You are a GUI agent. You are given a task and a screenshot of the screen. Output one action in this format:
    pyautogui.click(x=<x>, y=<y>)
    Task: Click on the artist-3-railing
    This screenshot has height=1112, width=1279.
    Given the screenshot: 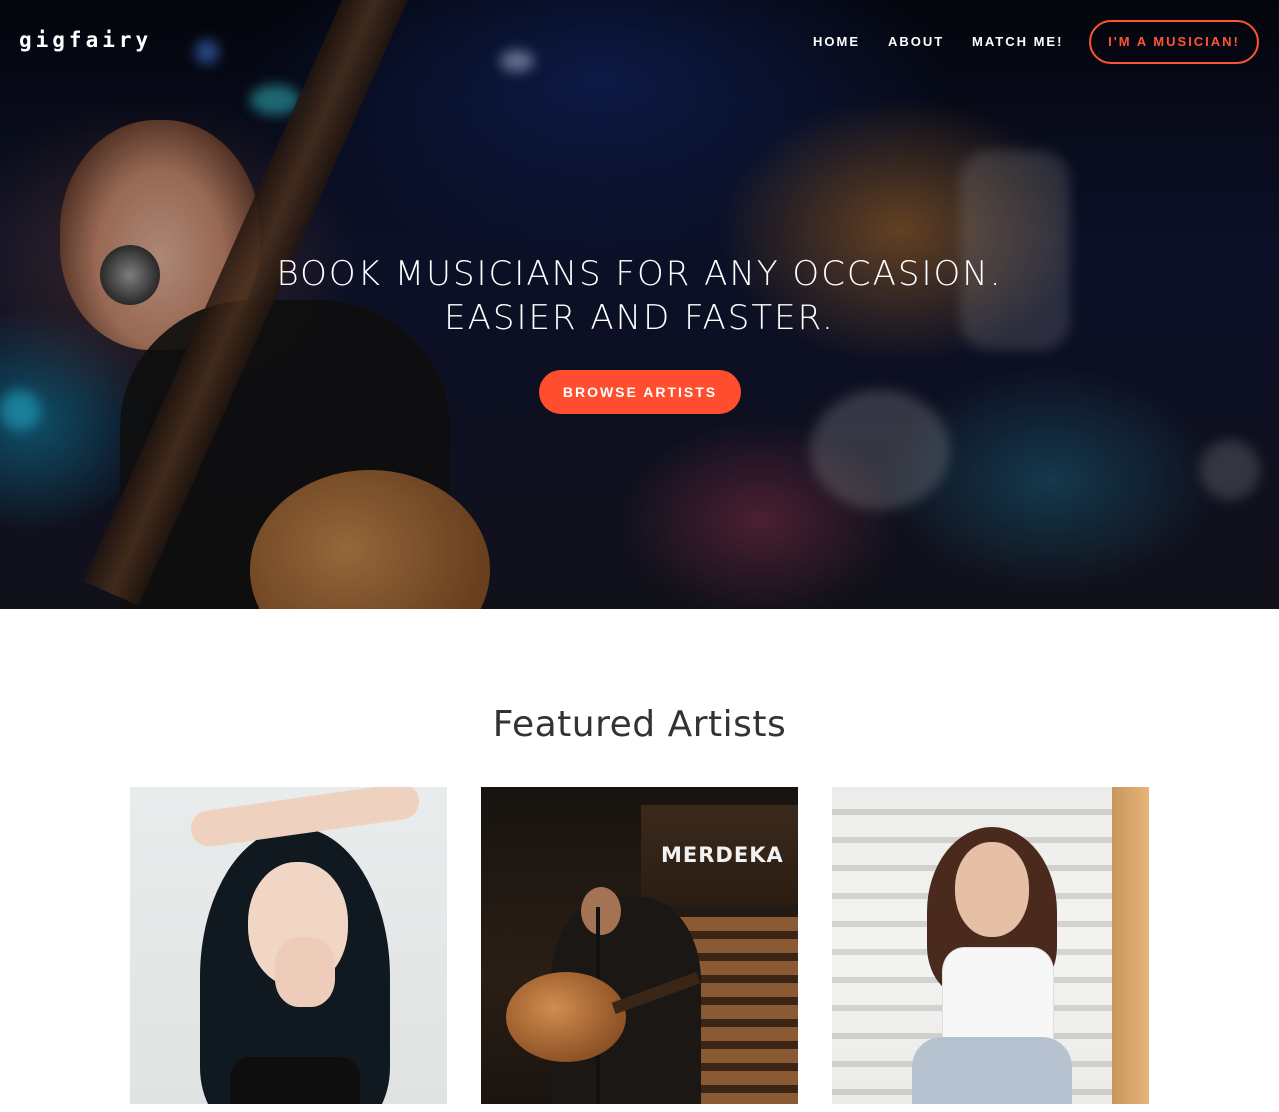 What is the action you would take?
    pyautogui.click(x=1130, y=945)
    